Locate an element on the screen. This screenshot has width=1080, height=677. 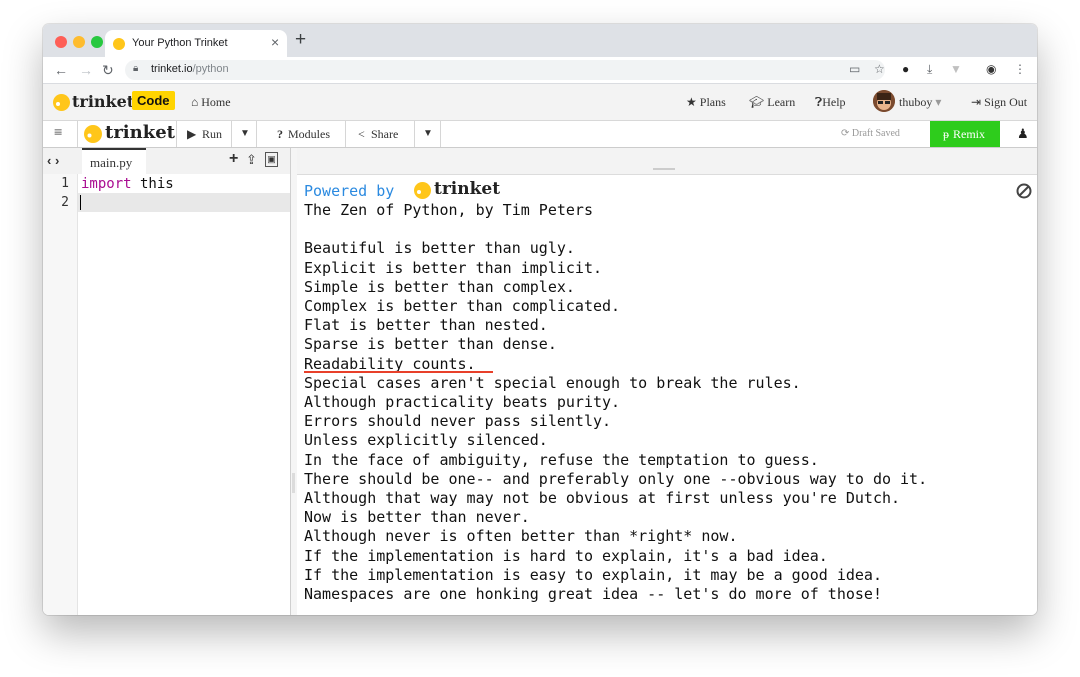
learn-label: Learn is located at coordinates (781, 102).